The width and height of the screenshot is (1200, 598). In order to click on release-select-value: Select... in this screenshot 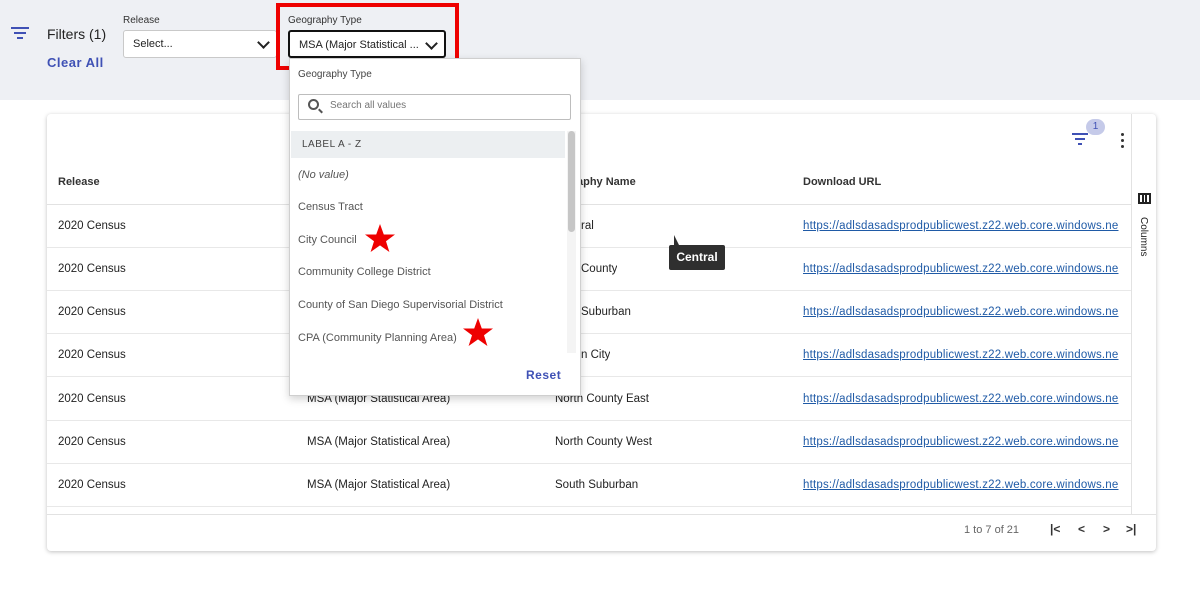, I will do `click(153, 44)`.